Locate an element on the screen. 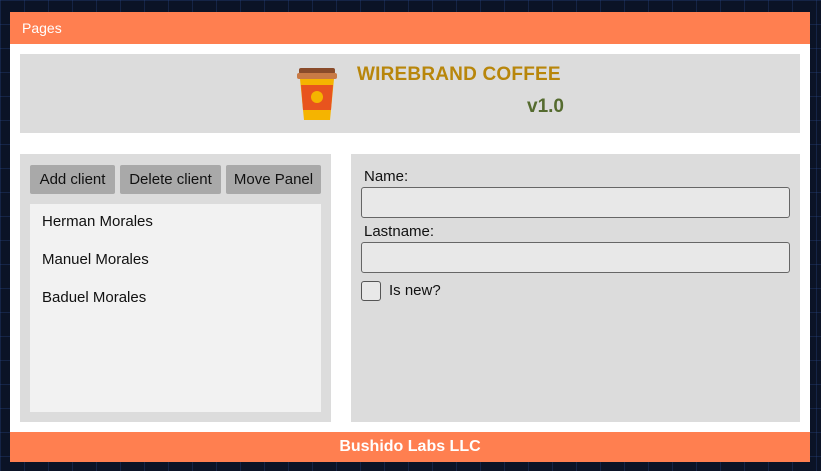 The image size is (821, 471). footer-bar: Bushido Labs LLC is located at coordinates (410, 447).